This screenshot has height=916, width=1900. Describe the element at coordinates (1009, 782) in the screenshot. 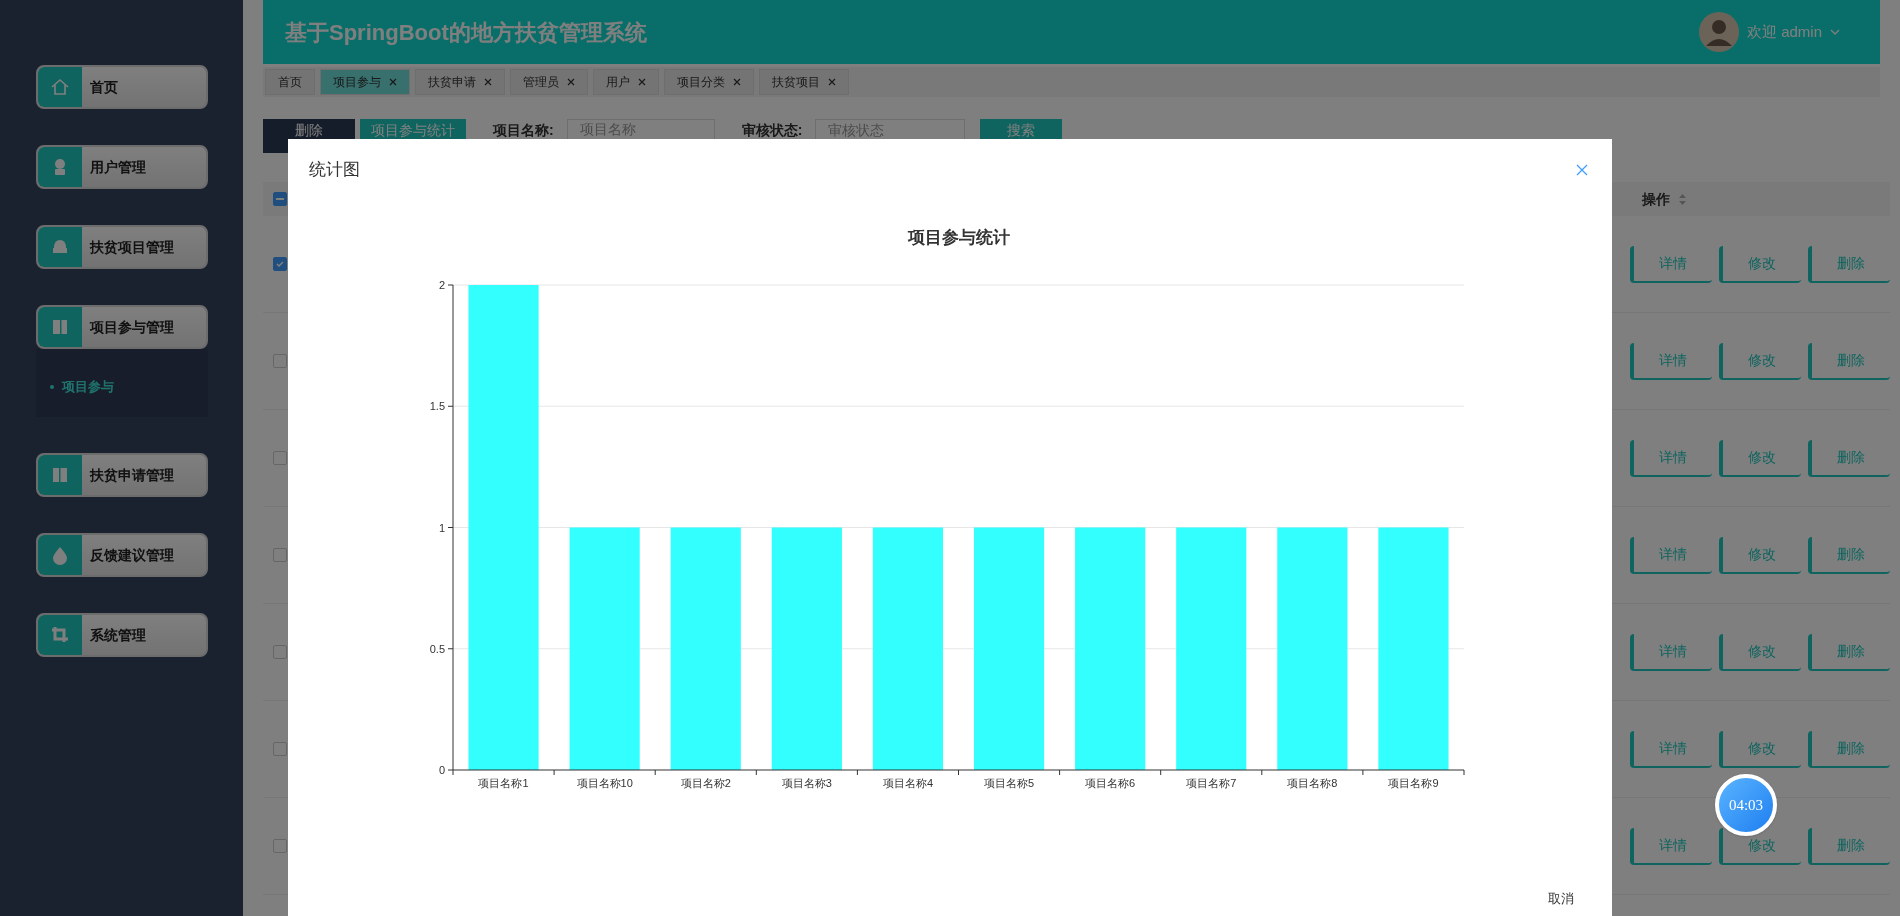

I see `axis-tick-label: 项目名称5` at that location.